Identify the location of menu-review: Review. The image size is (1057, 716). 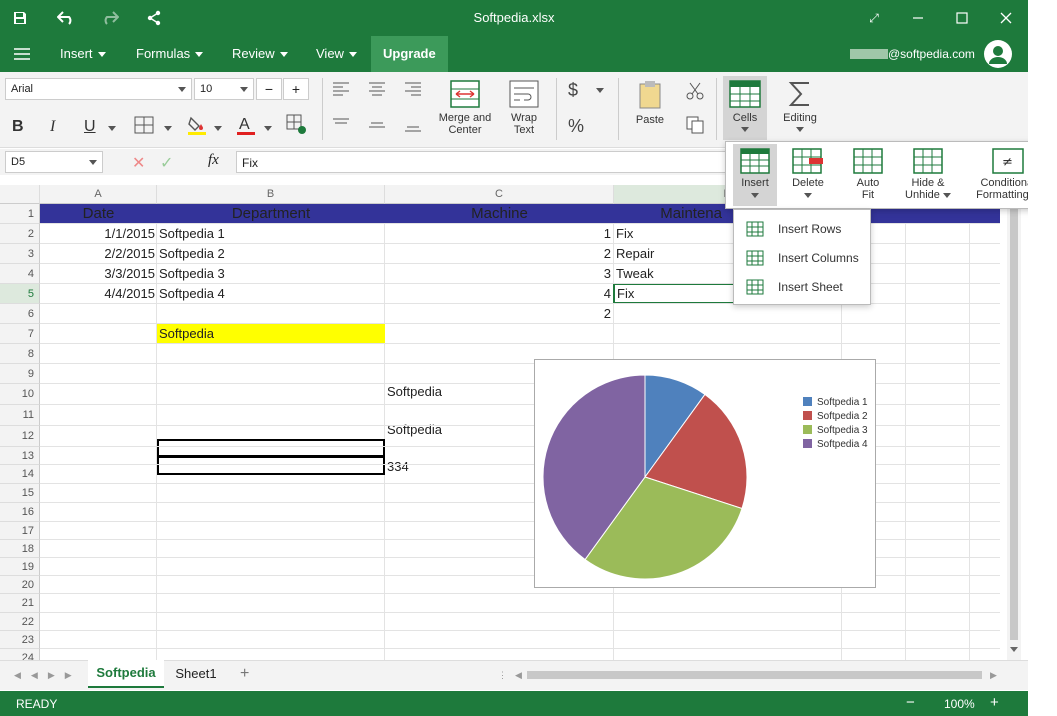
(260, 54).